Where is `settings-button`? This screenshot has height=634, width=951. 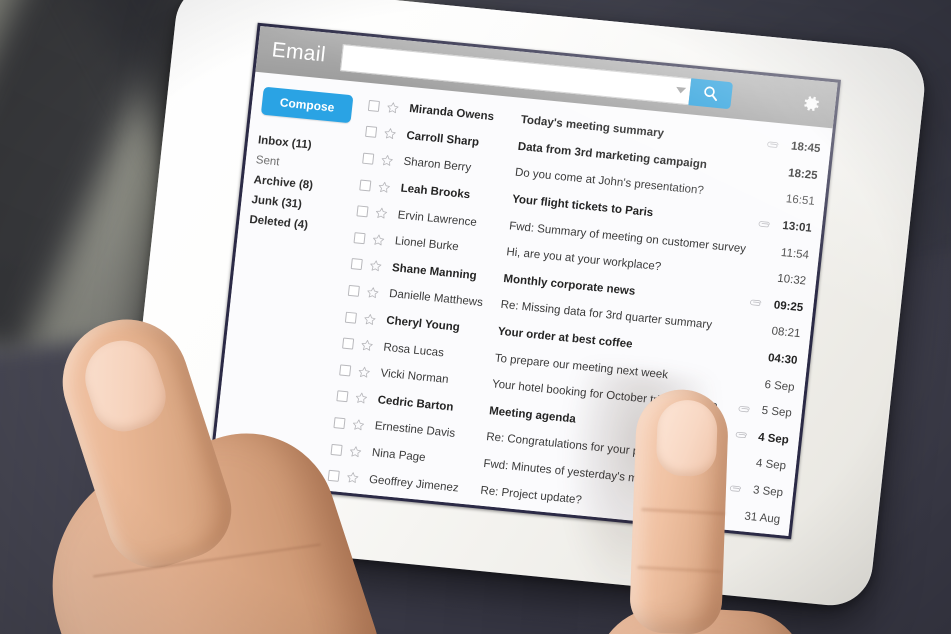 settings-button is located at coordinates (810, 103).